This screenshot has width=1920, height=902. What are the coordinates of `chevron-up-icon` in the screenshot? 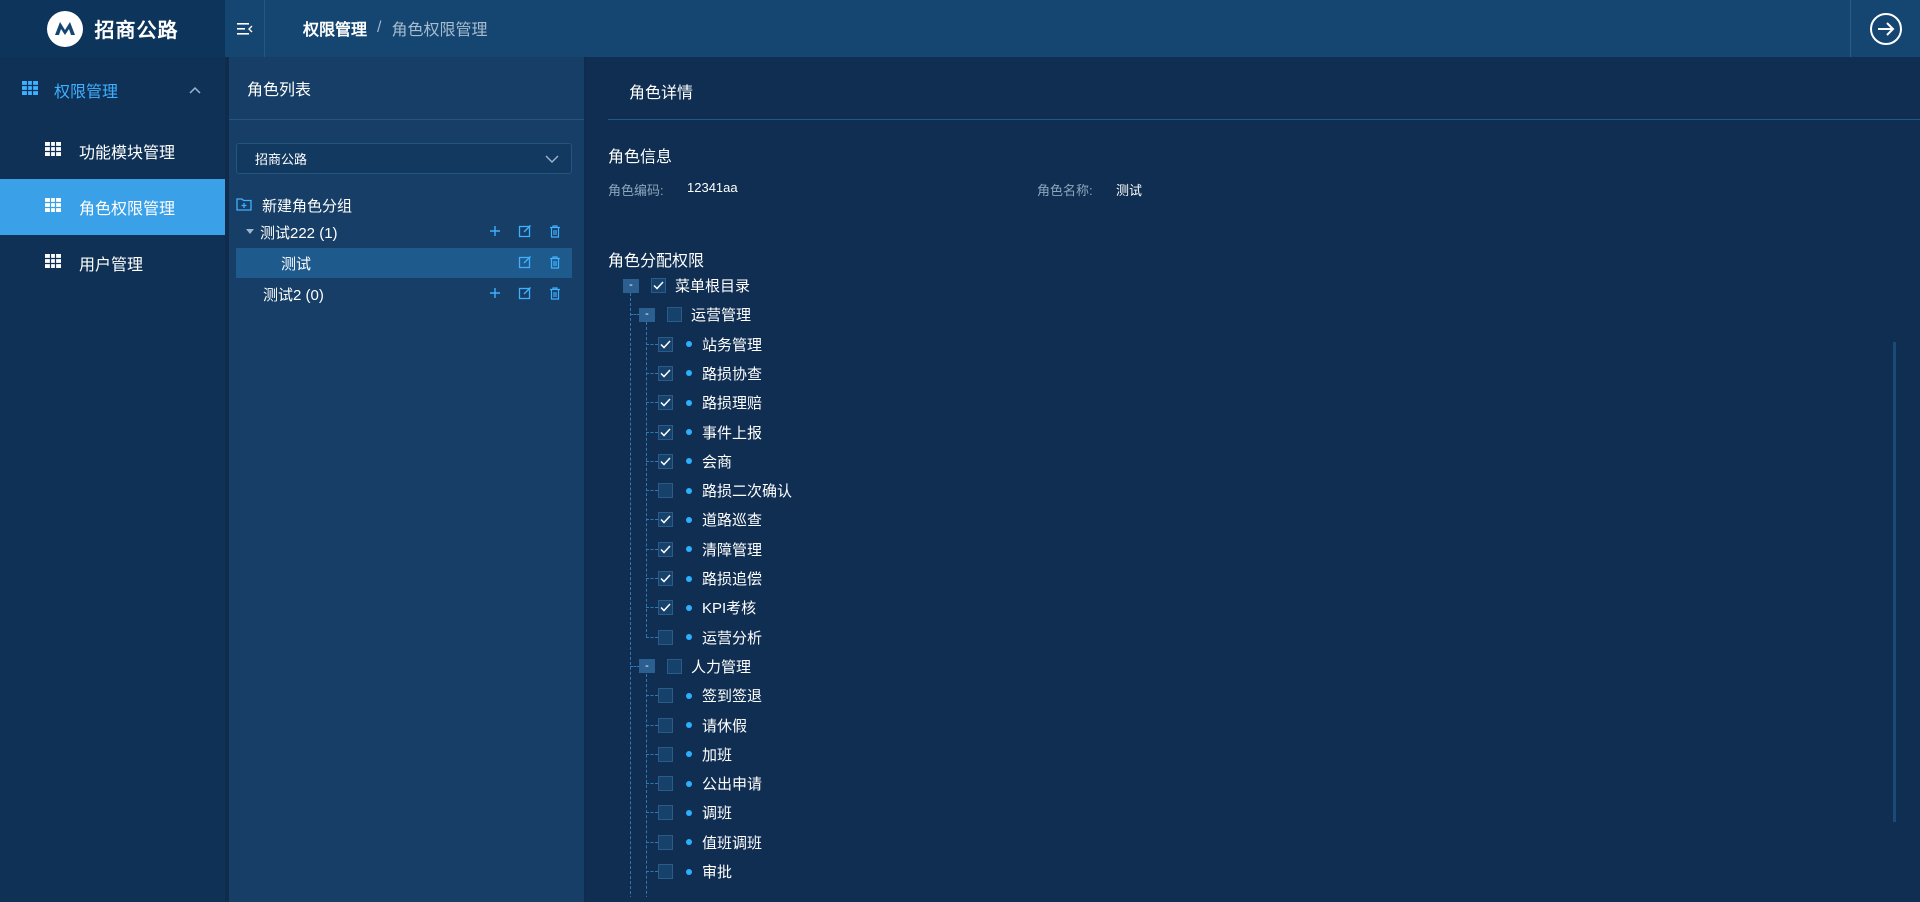 It's located at (195, 90).